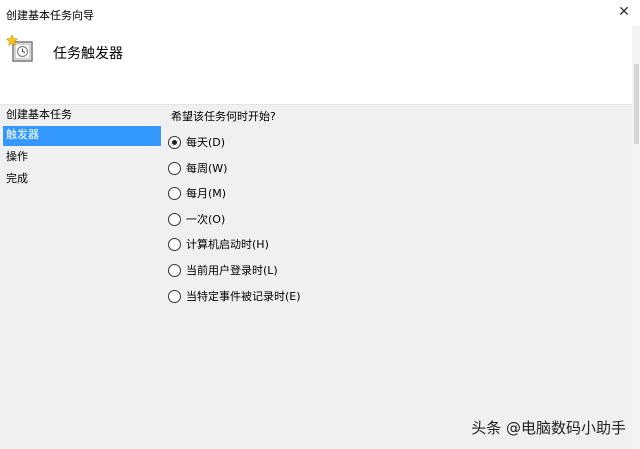 This screenshot has height=449, width=640. I want to click on radio-once: 一次(O), so click(196, 219).